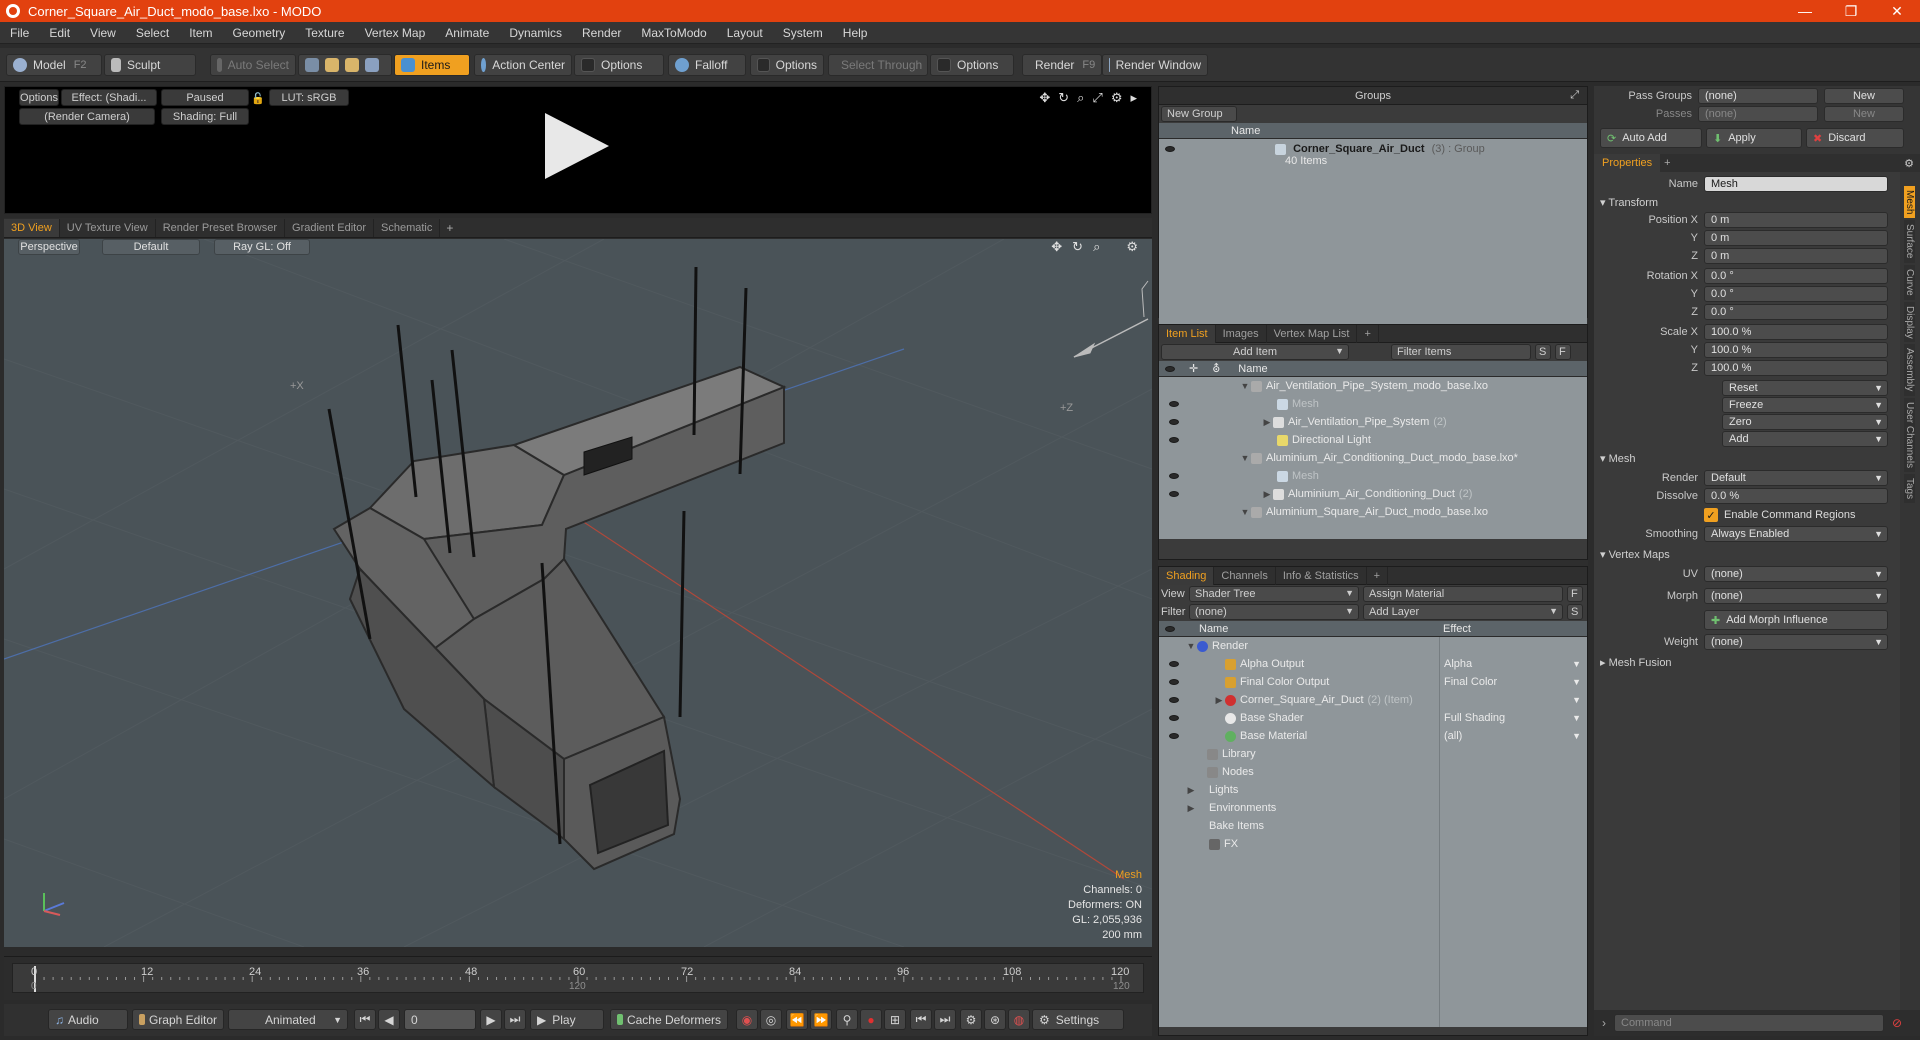  Describe the element at coordinates (1373, 736) in the screenshot. I see `shader-row-base-material: Base Material (all) ▼` at that location.